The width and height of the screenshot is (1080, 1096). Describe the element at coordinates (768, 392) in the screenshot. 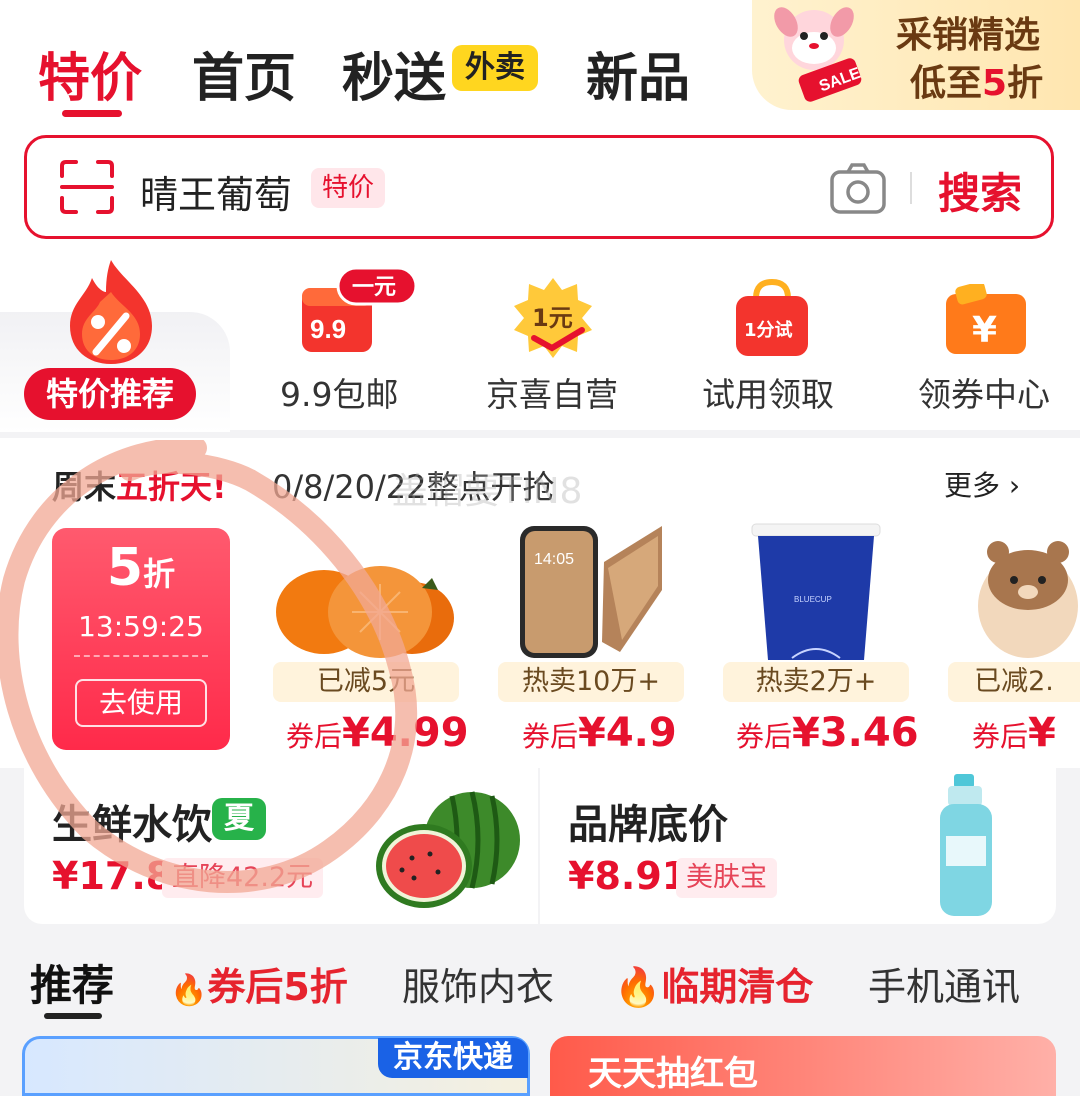

I see `category-trial: 试用领取` at that location.